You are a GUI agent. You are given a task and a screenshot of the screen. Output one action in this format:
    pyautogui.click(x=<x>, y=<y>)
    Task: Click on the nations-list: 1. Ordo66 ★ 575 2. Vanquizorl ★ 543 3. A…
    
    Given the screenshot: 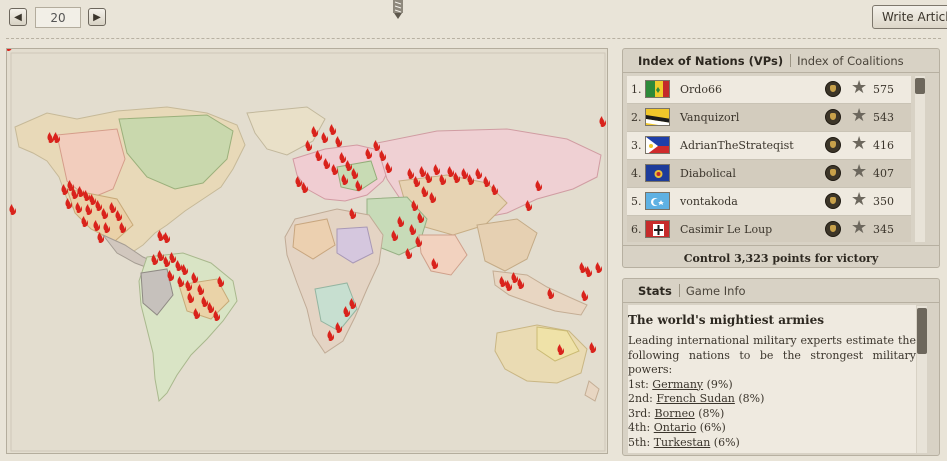 What is the action you would take?
    pyautogui.click(x=769, y=159)
    